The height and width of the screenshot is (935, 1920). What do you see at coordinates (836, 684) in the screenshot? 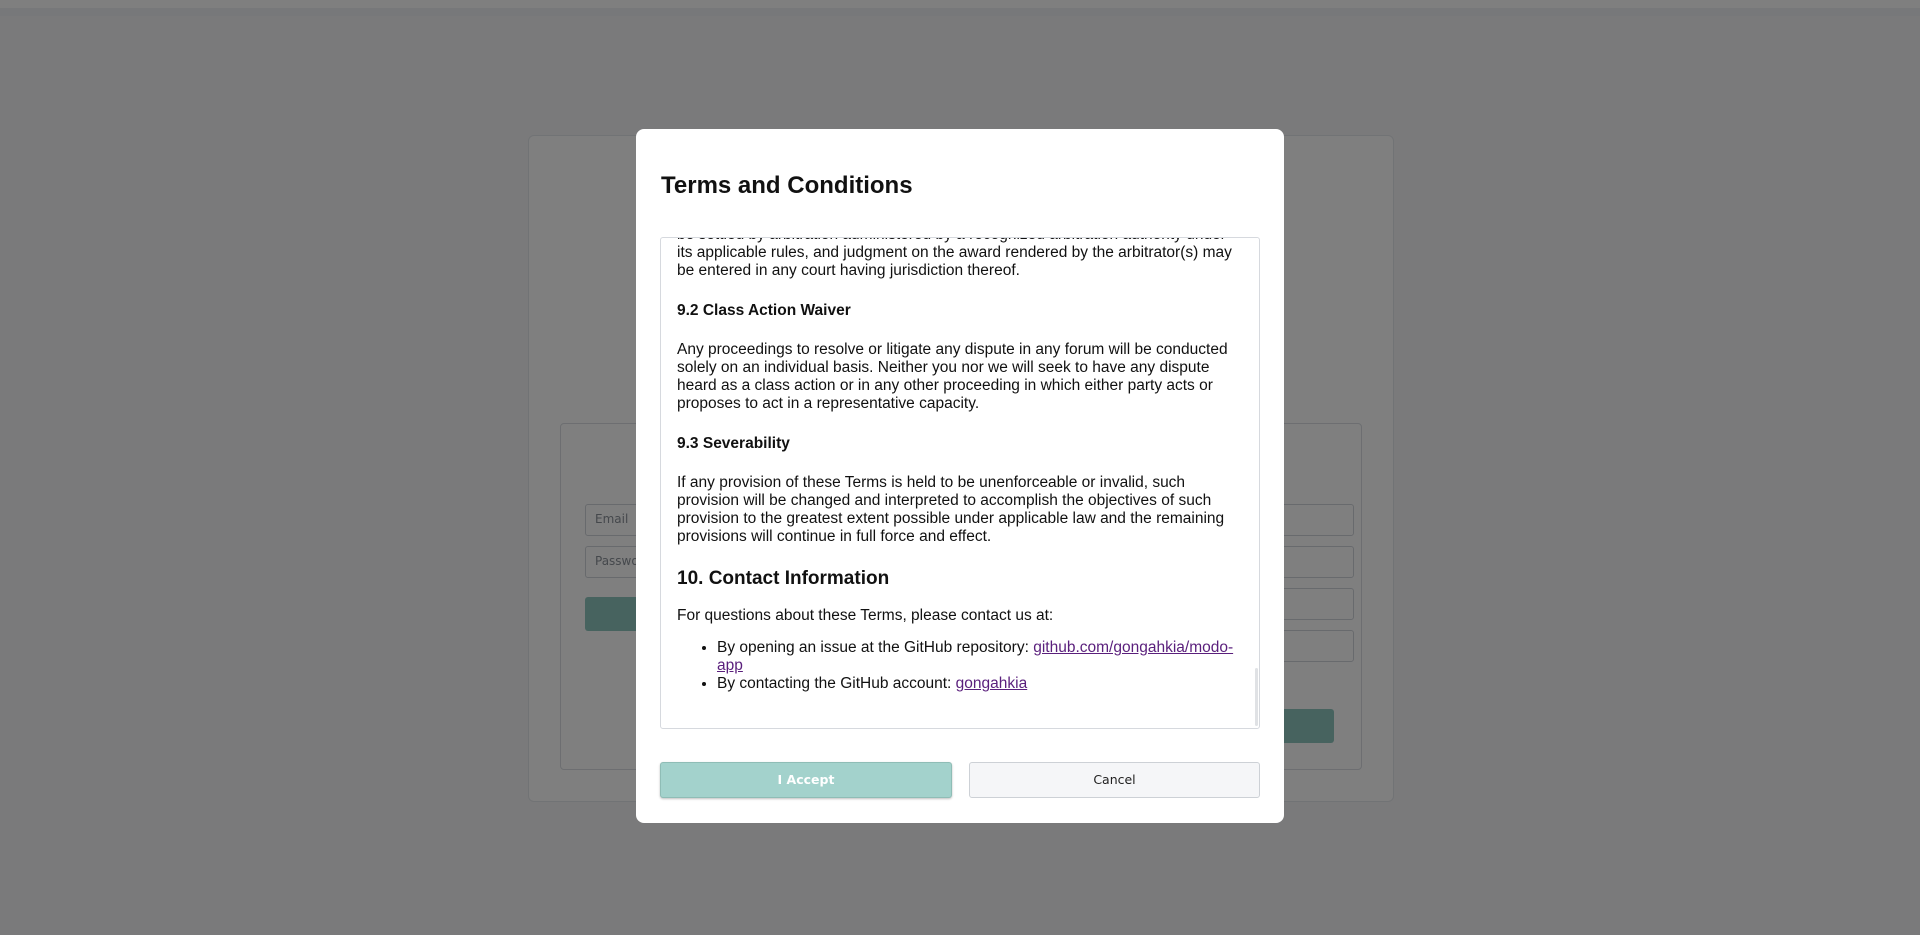
I see `contact-item-account-label: By contacting the GitHub account:` at bounding box center [836, 684].